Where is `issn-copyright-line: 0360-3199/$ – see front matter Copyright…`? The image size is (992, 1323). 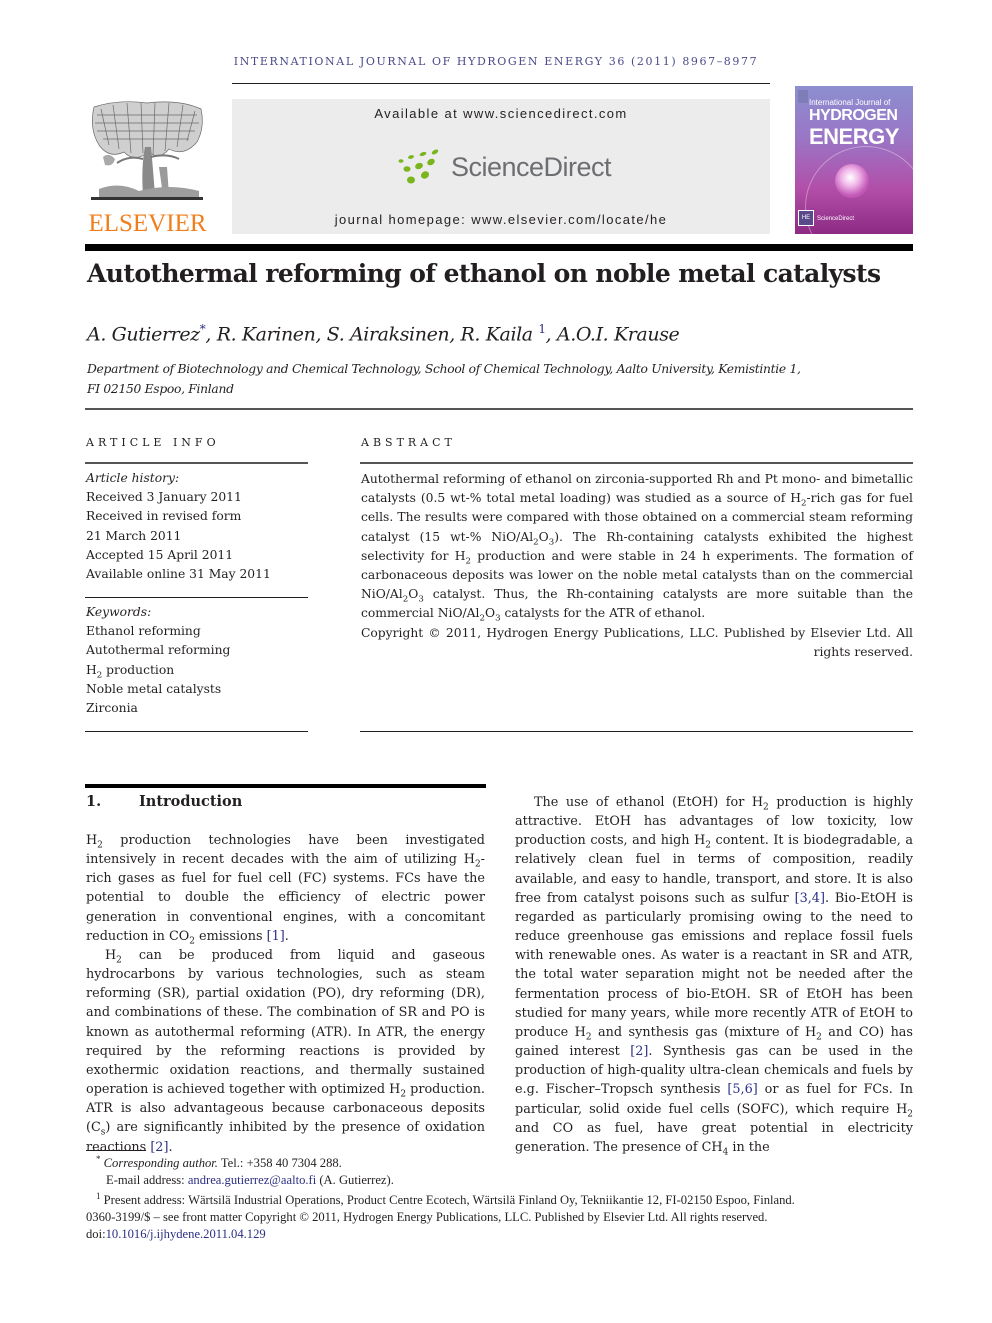 issn-copyright-line: 0360-3199/$ – see front matter Copyright… is located at coordinates (427, 1217).